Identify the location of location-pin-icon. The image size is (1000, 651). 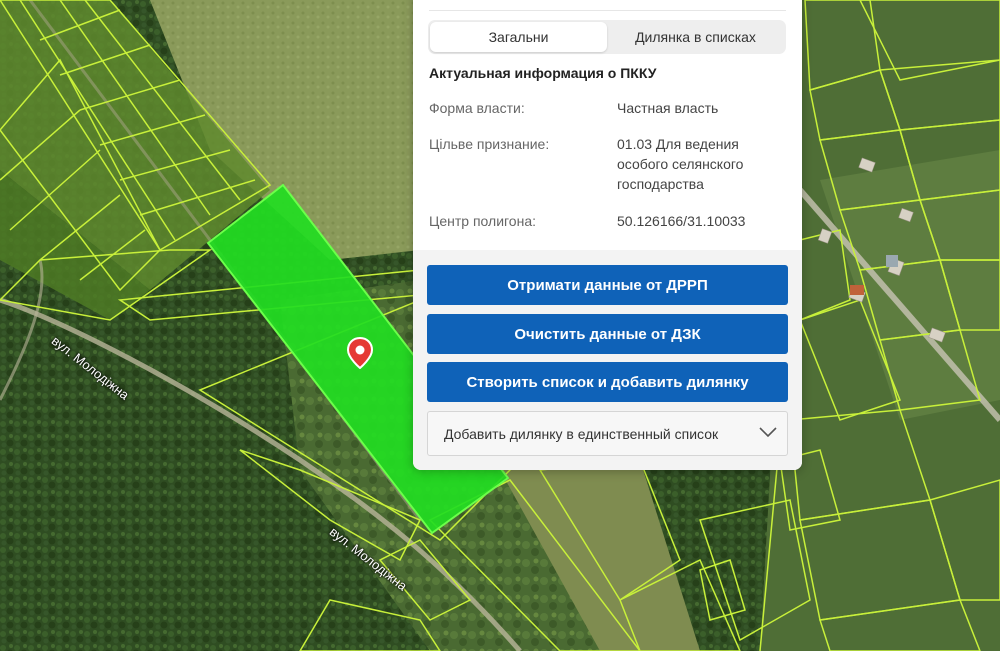
(360, 353).